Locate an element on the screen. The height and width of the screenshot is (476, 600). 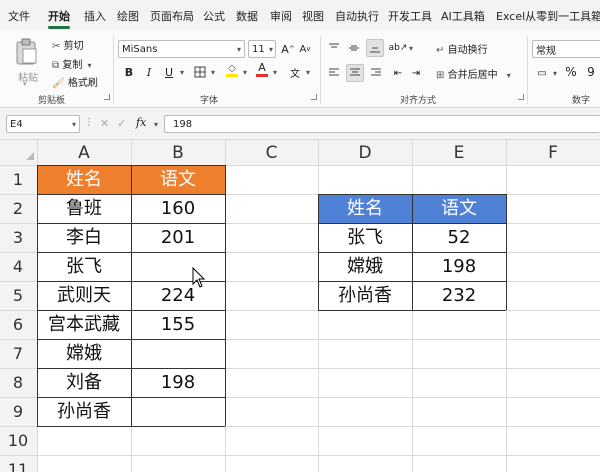
copy-dropdown-icon: ▾ is located at coordinates (90, 65).